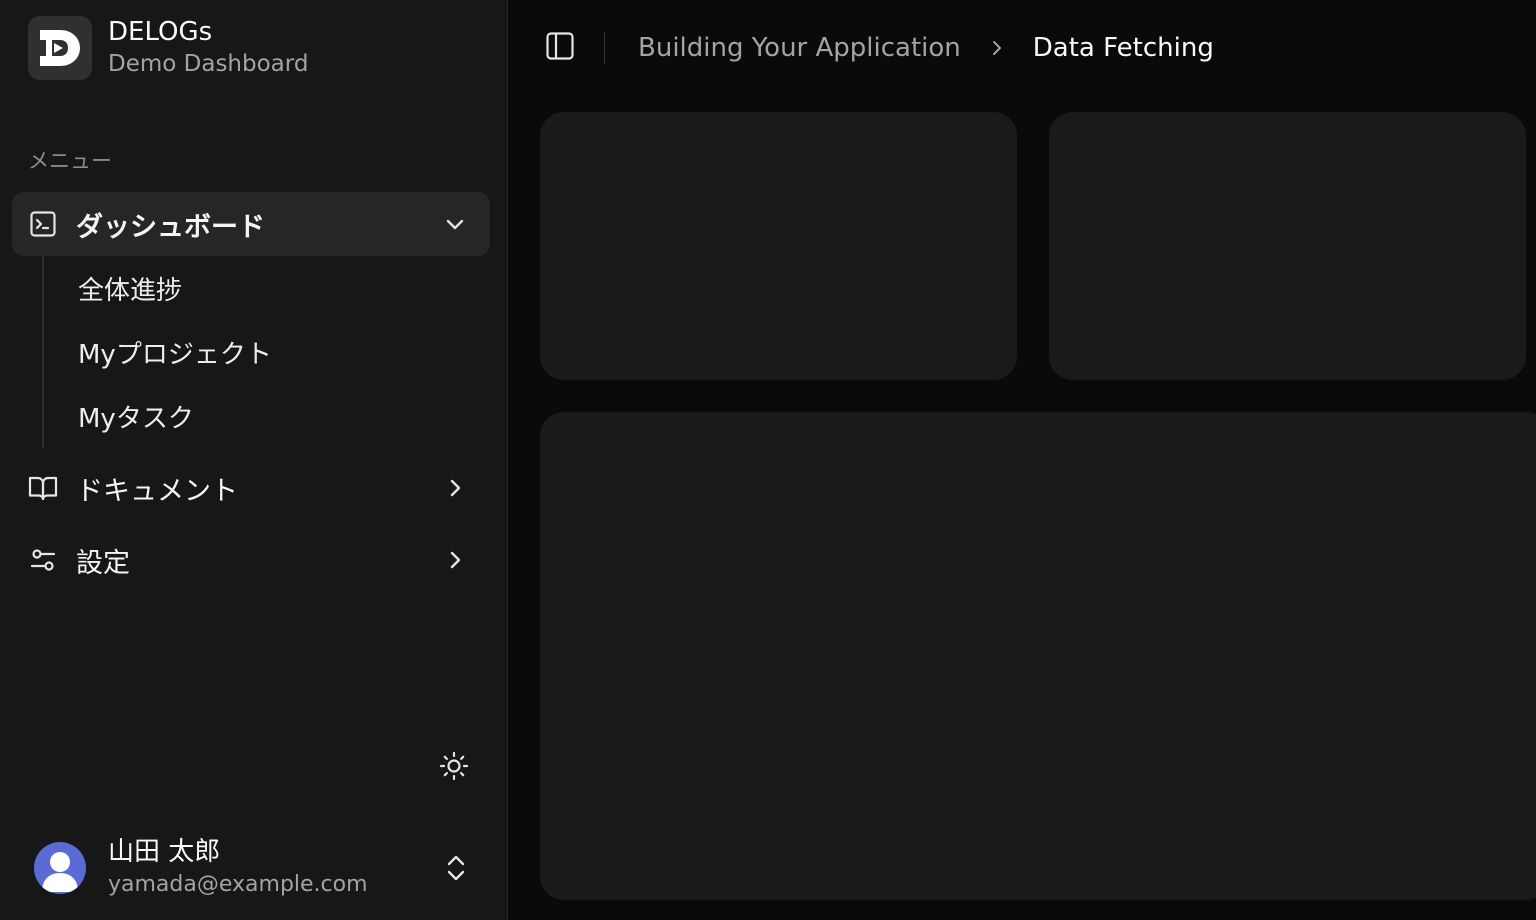 This screenshot has width=1536, height=920. Describe the element at coordinates (238, 884) in the screenshot. I see `user-email: yamada@example.com` at that location.